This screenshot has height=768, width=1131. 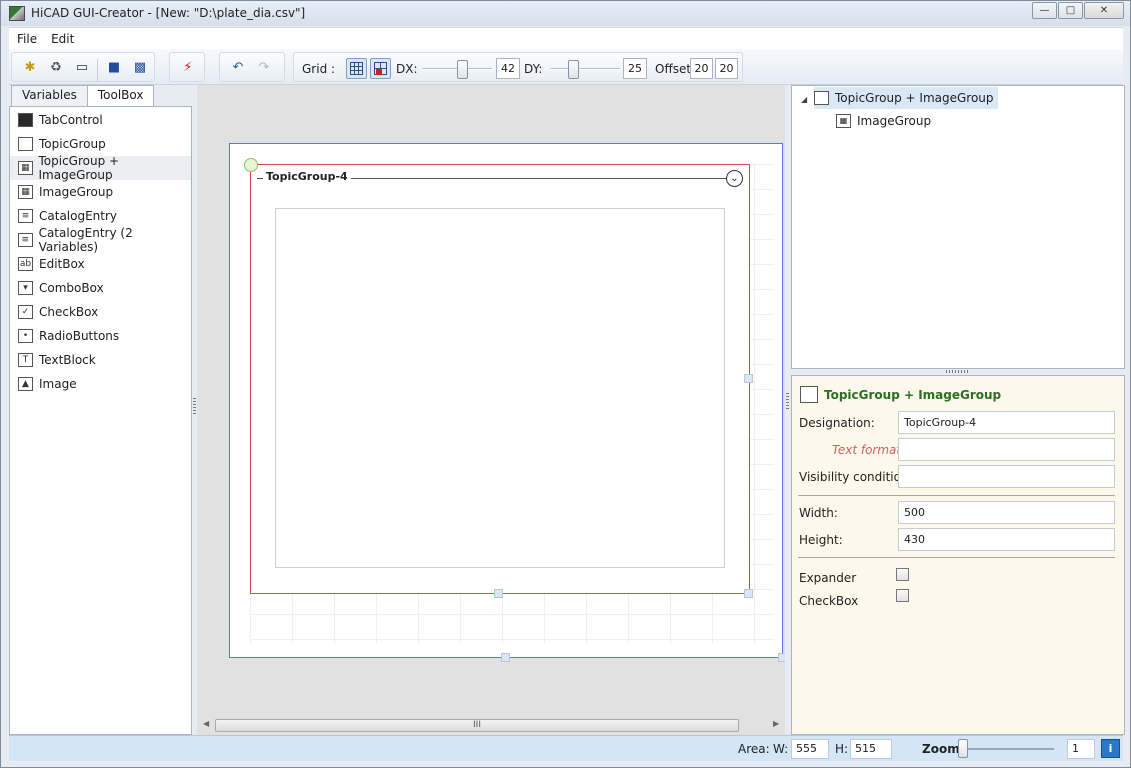 I want to click on resize-handle-bottom, so click(x=498, y=593).